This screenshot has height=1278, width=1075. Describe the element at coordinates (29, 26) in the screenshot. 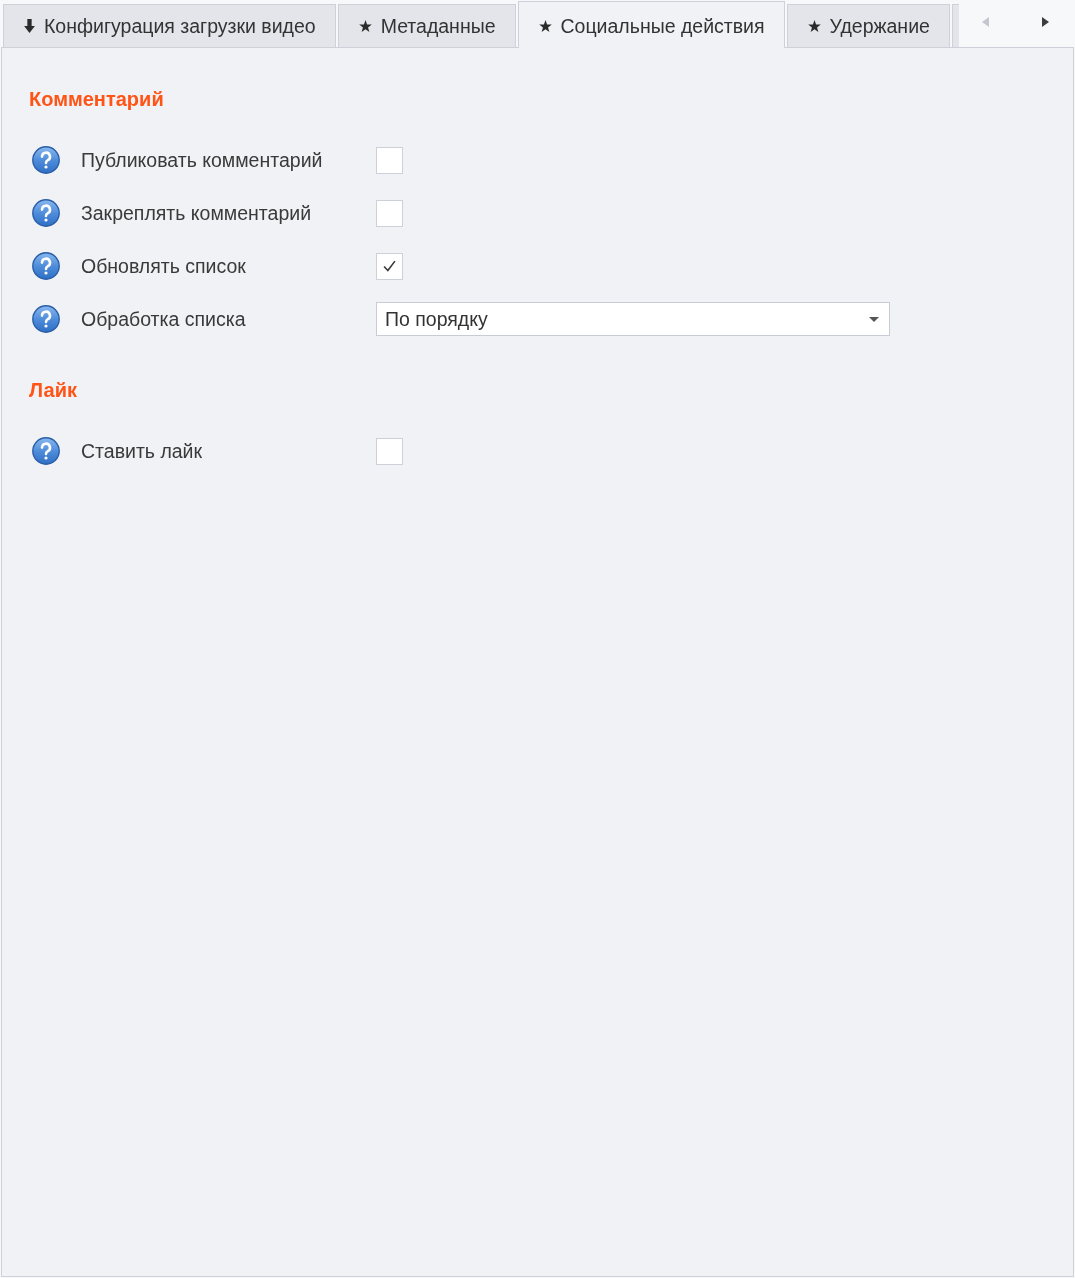

I see `down-arrow-icon` at that location.